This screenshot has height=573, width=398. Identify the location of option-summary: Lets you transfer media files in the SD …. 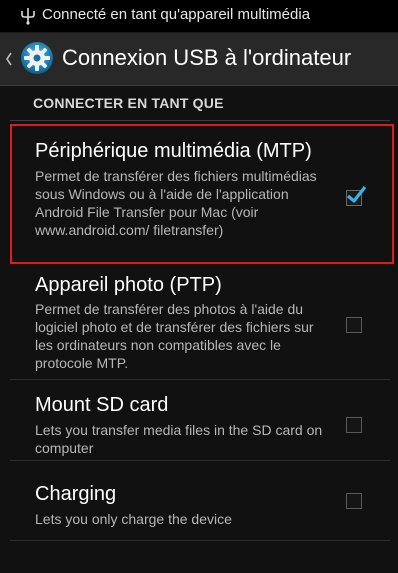
(179, 439).